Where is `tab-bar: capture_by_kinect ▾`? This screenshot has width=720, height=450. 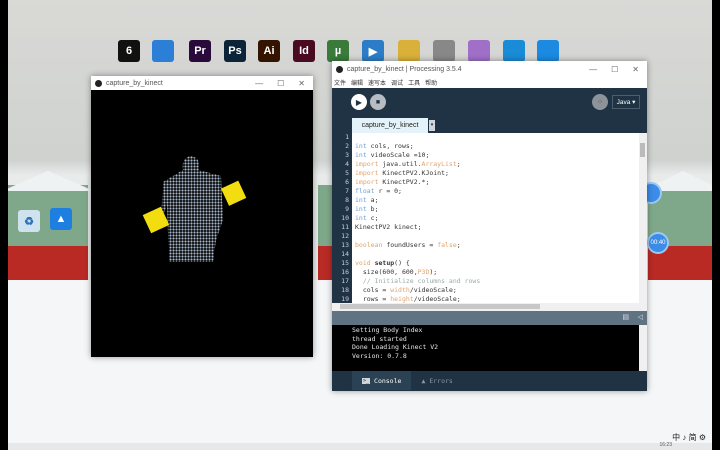
tab-bar: capture_by_kinect ▾ is located at coordinates (489, 125).